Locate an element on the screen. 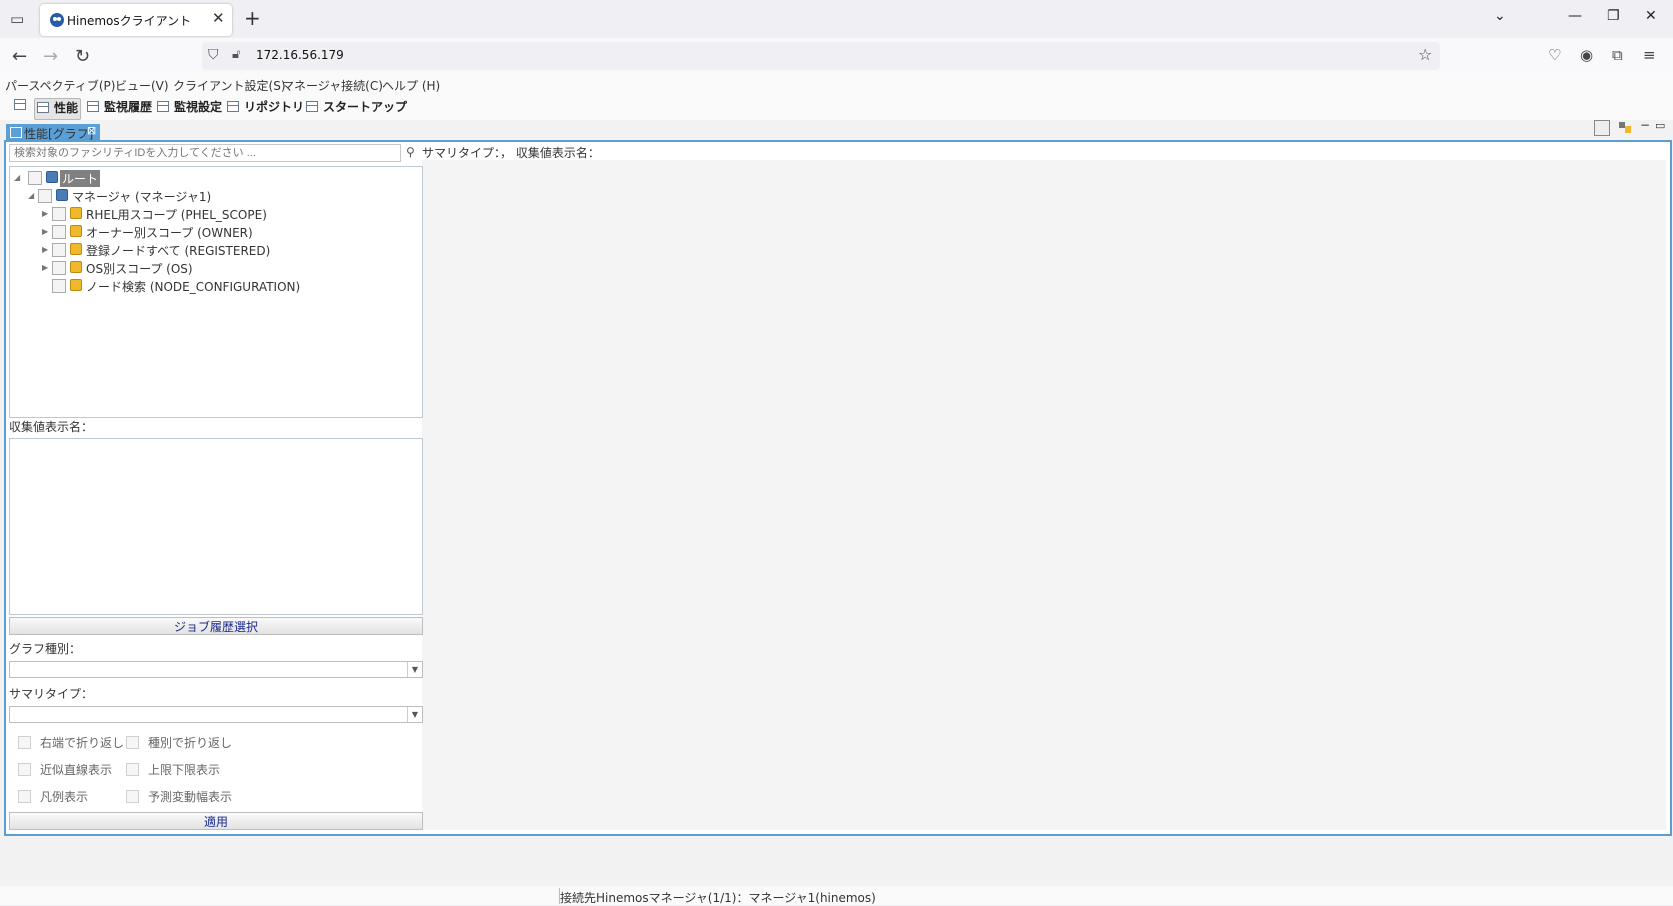 The image size is (1673, 906). perspective-performance: 性能 is located at coordinates (58, 109).